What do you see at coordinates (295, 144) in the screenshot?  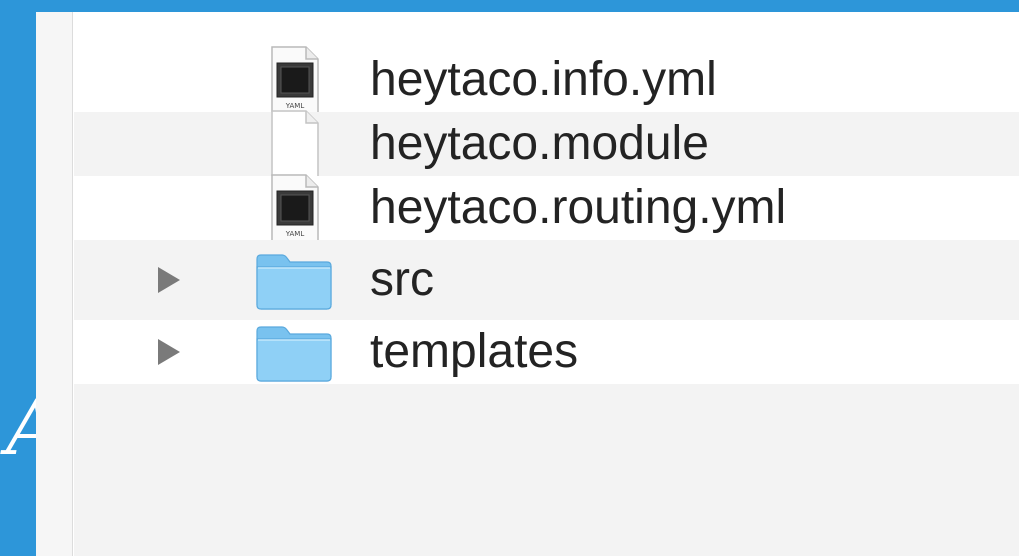 I see `blank-document-icon` at bounding box center [295, 144].